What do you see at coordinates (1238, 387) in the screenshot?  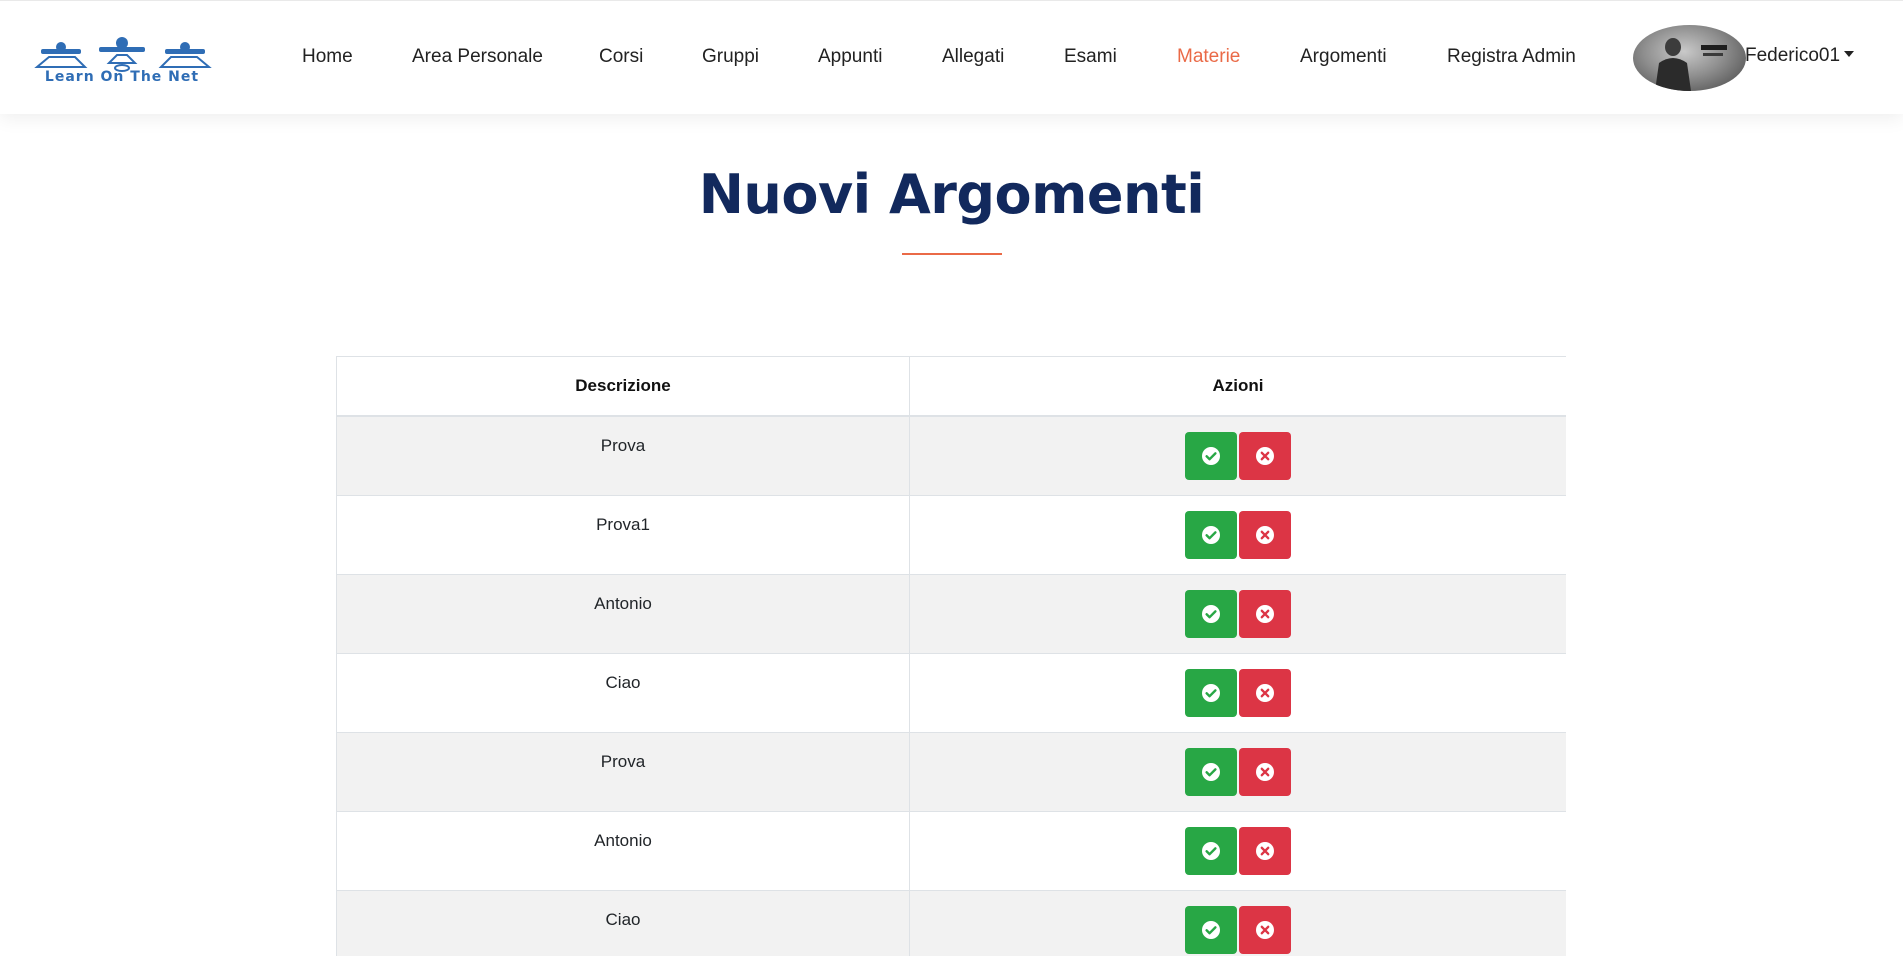 I see `column-header-azioni: Azioni` at bounding box center [1238, 387].